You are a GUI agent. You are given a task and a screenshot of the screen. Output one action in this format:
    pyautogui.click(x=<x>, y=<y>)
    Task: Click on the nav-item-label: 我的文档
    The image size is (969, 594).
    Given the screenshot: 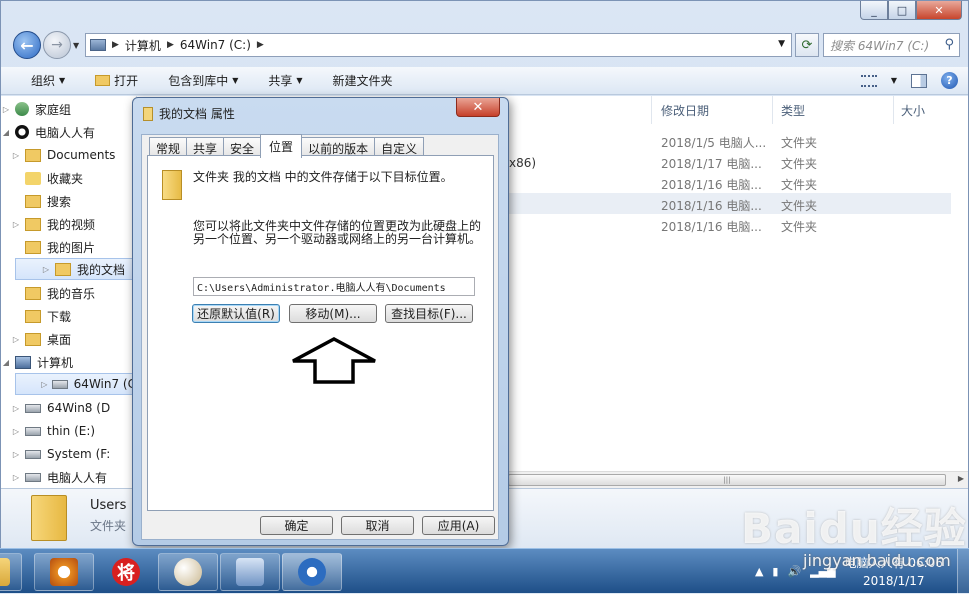 What is the action you would take?
    pyautogui.click(x=101, y=269)
    